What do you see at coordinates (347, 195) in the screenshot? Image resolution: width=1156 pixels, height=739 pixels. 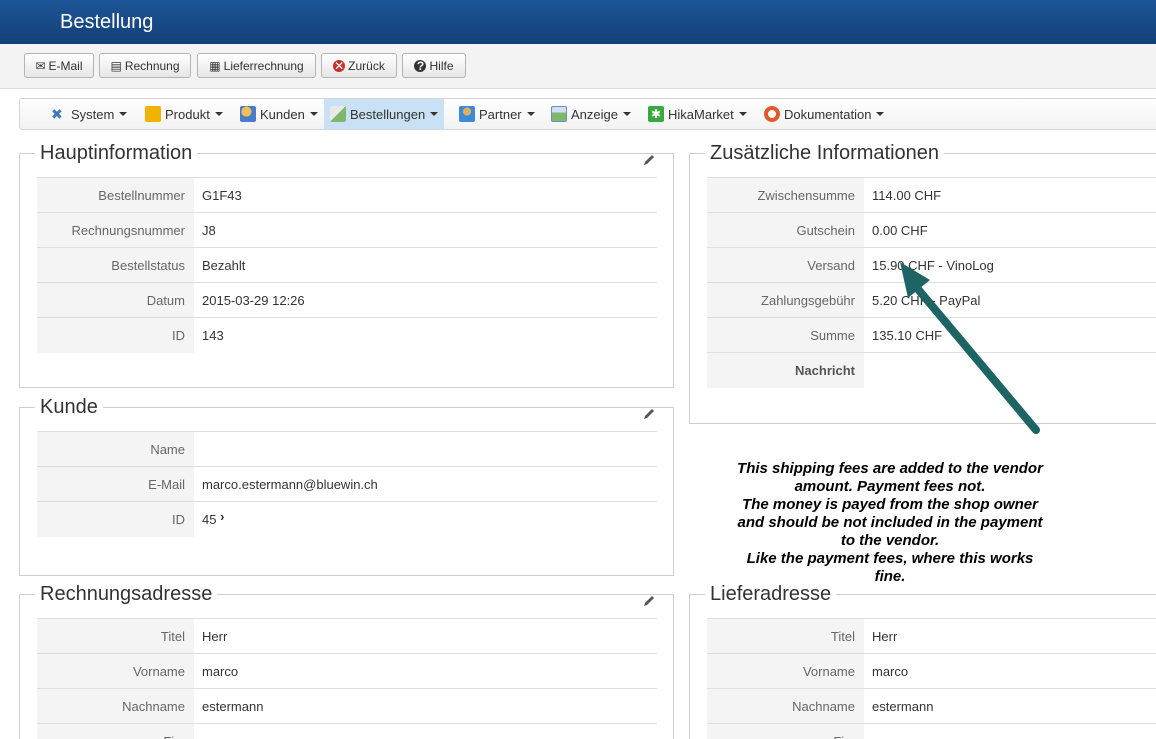 I see `table-row: Bestellnummer G1F43` at bounding box center [347, 195].